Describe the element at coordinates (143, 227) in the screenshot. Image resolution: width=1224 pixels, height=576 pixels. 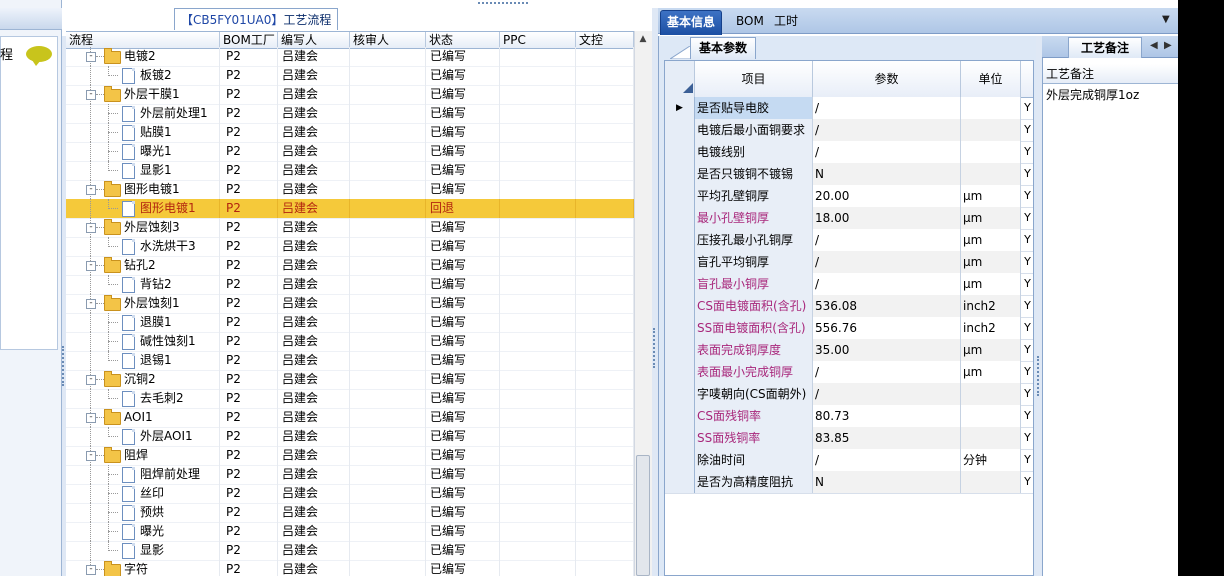
I see `tree-cell: - 外层蚀刻3` at that location.